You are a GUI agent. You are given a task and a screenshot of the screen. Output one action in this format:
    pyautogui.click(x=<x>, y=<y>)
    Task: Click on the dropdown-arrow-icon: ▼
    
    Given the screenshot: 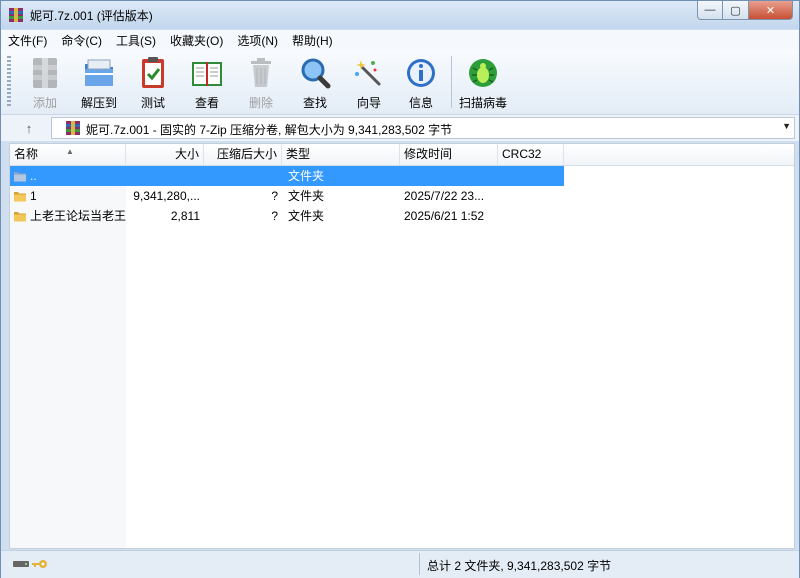 What is the action you would take?
    pyautogui.click(x=786, y=126)
    